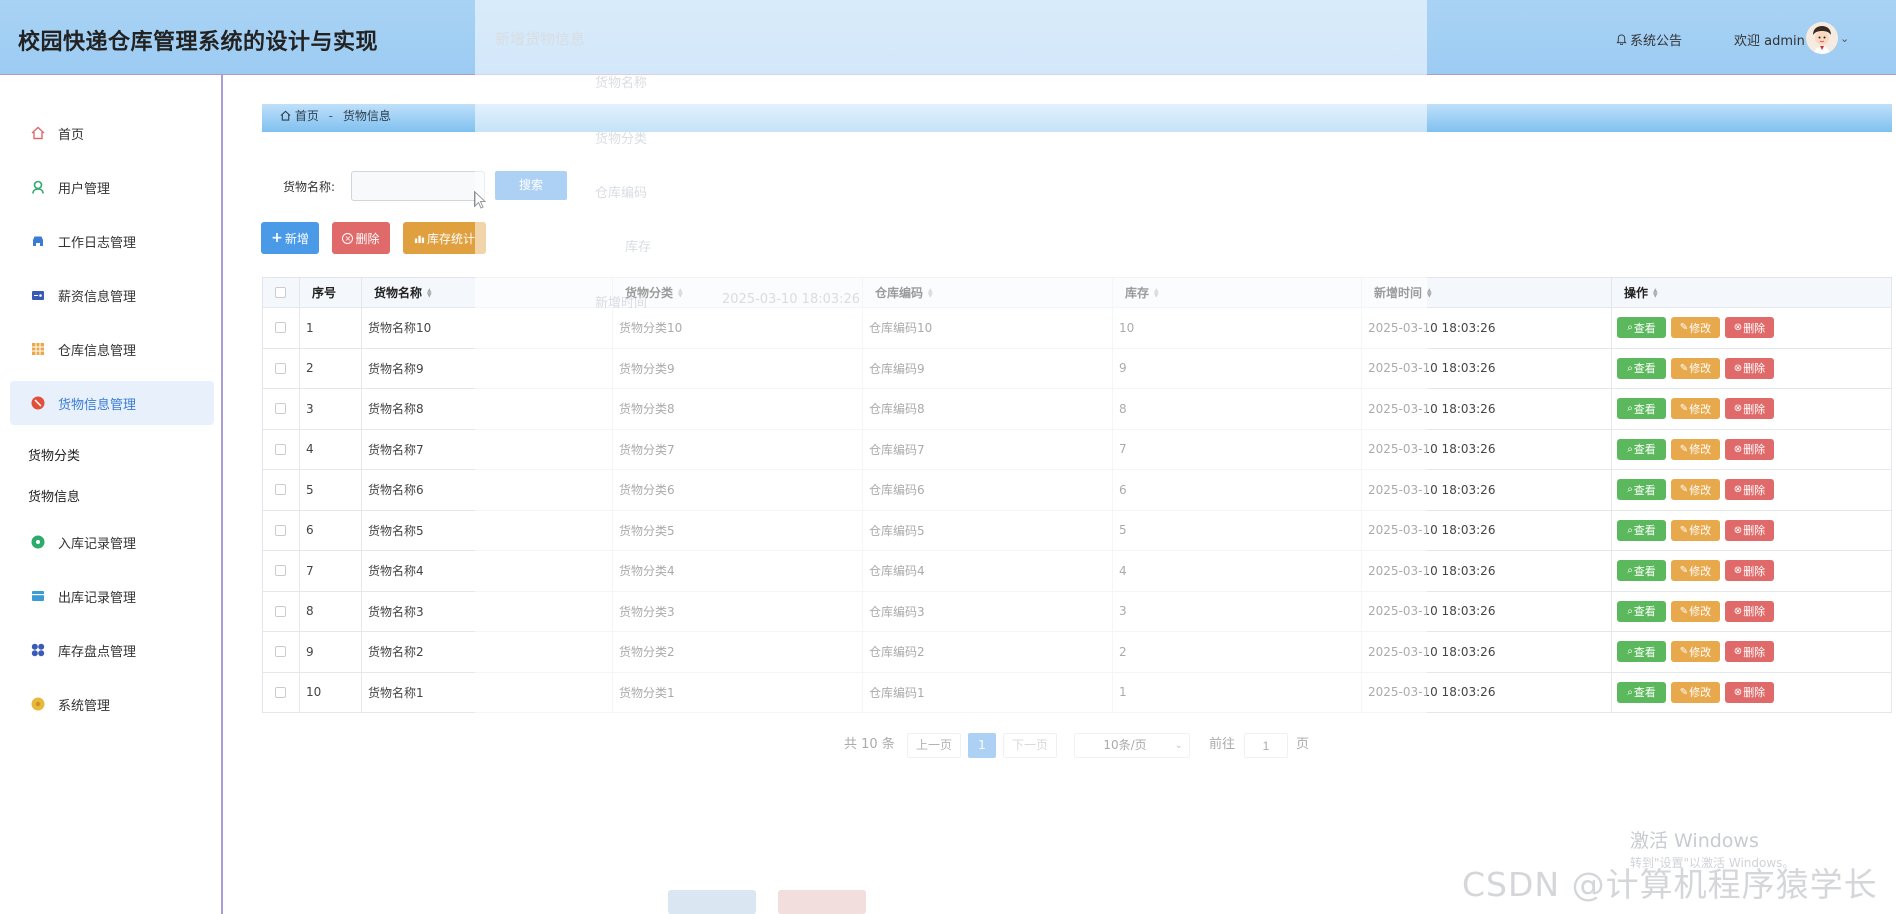  I want to click on sidebar-item-outbound: 出库记录管理, so click(112, 596).